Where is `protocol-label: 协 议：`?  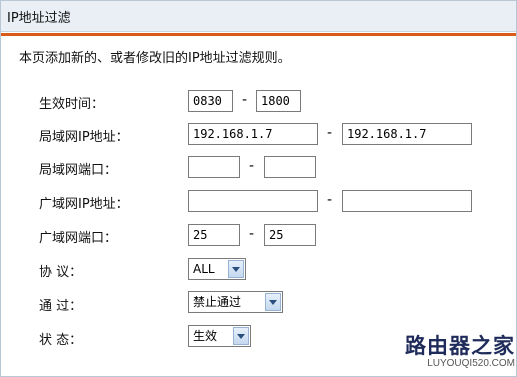 protocol-label: 协 议： is located at coordinates (61, 272).